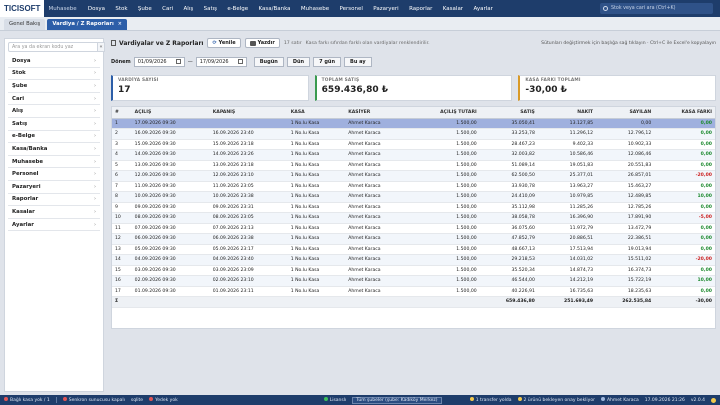 The height and width of the screenshot is (405, 720). Describe the element at coordinates (377, 113) in the screenshot. I see `column-header-kasiyer: KASİYER` at that location.